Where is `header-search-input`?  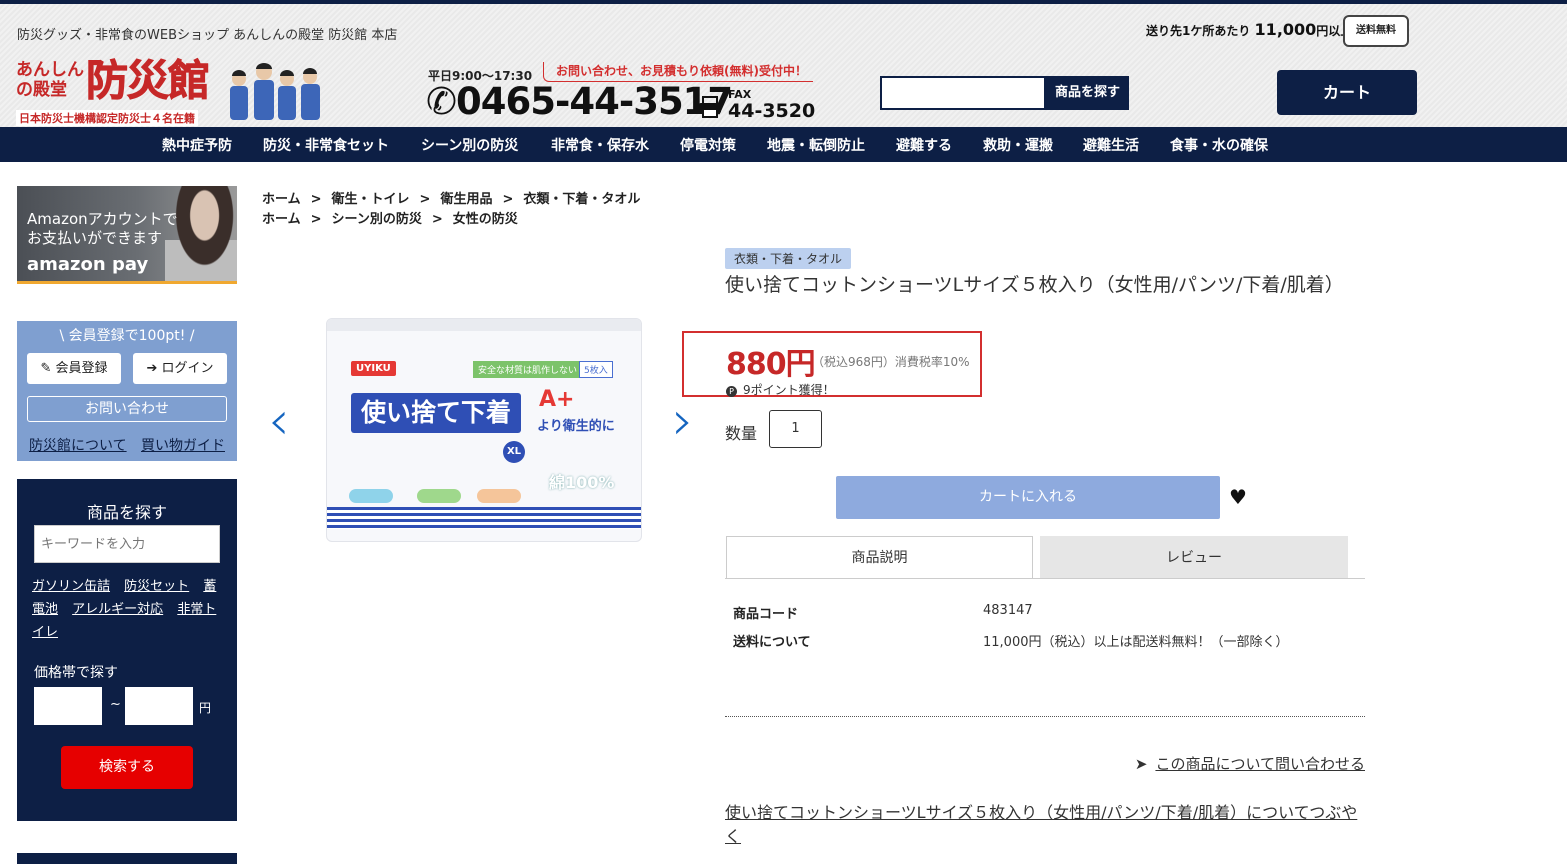 header-search-input is located at coordinates (963, 93).